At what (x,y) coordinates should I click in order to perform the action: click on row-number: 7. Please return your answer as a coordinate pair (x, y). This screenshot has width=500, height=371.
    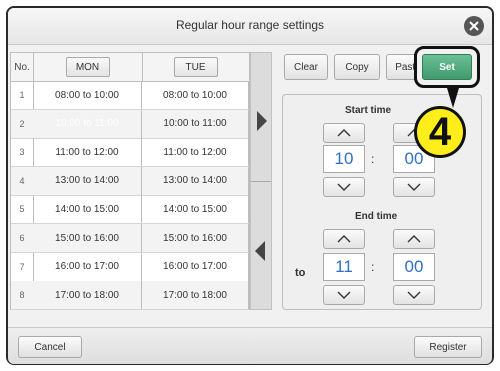
    Looking at the image, I should click on (22, 266).